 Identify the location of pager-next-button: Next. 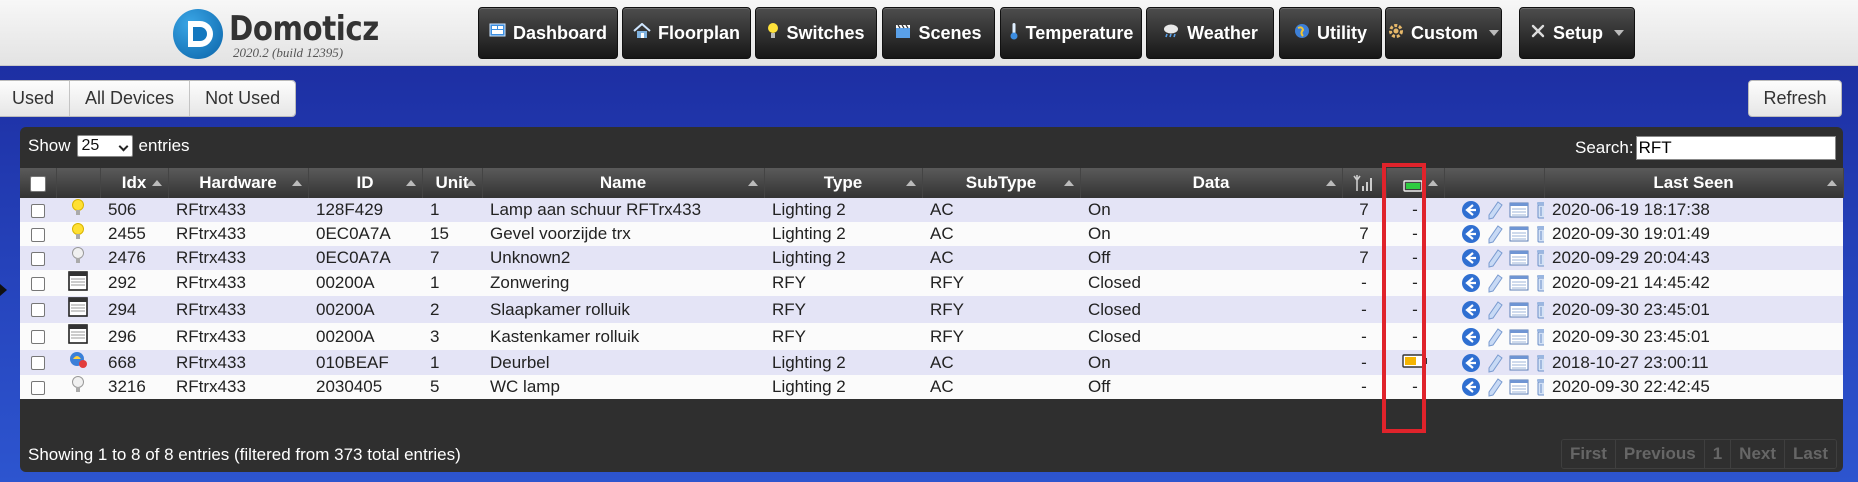
(1758, 454).